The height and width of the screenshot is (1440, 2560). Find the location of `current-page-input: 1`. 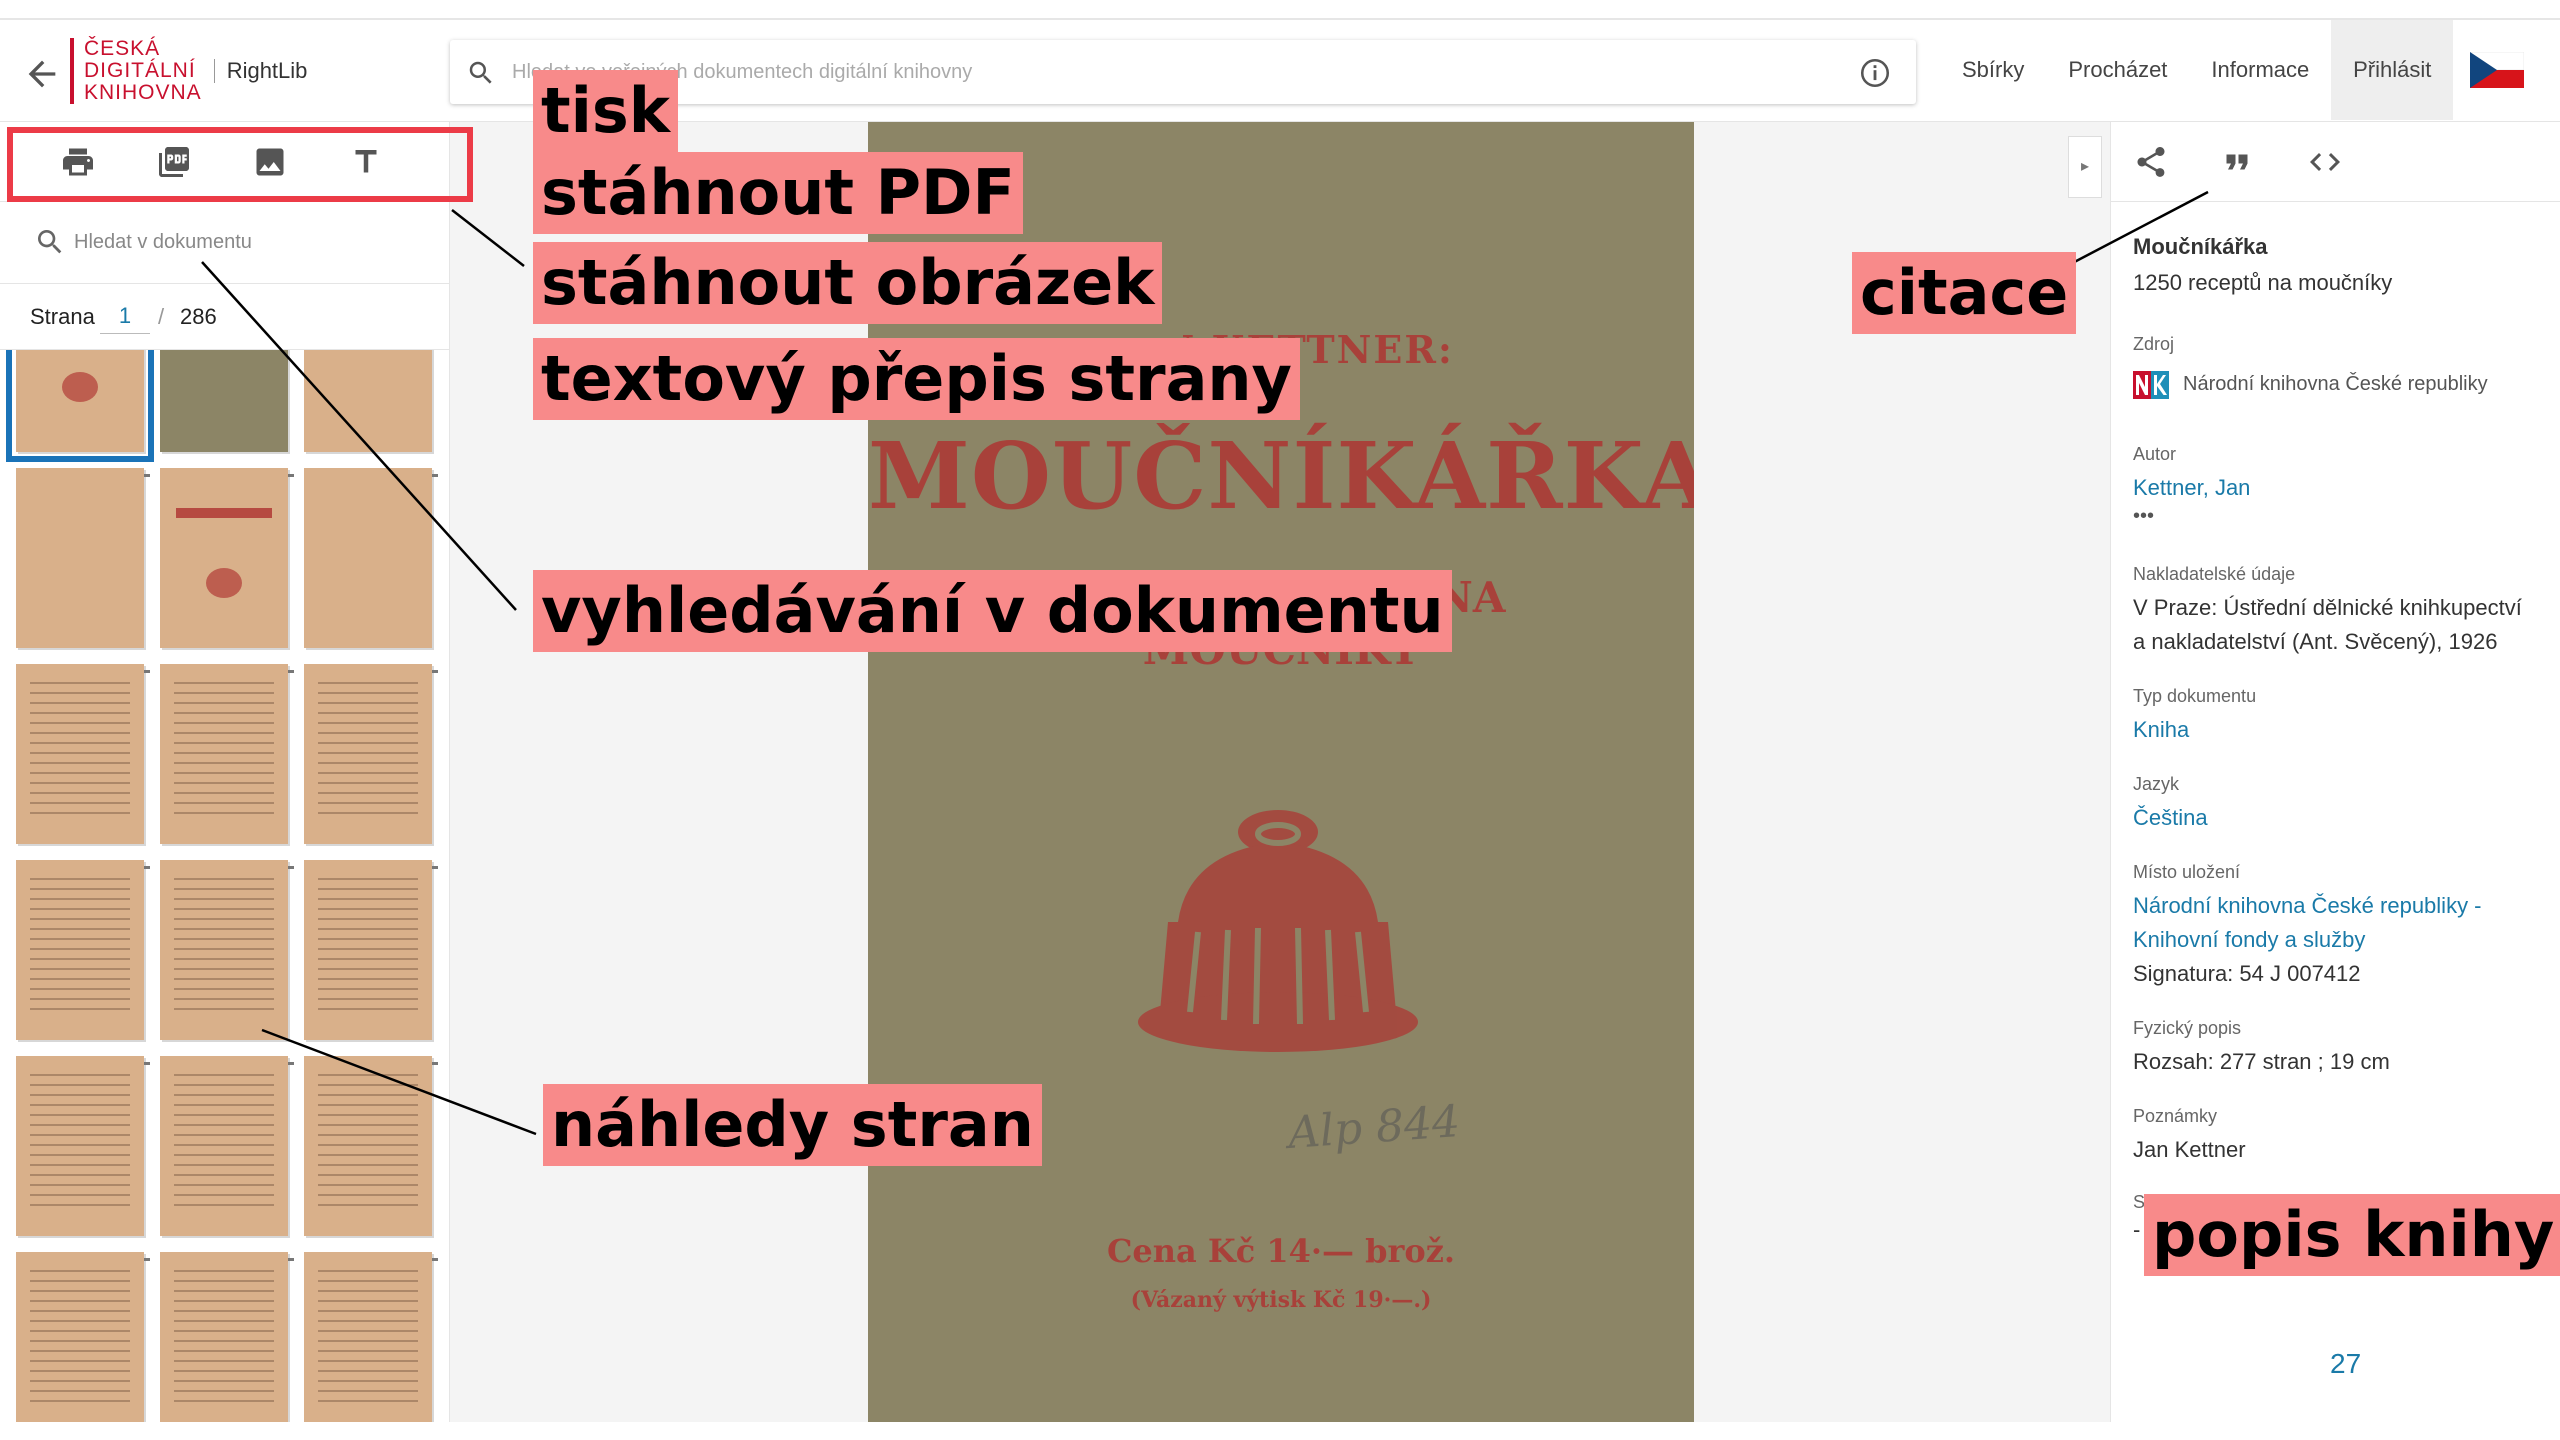

current-page-input: 1 is located at coordinates (125, 316).